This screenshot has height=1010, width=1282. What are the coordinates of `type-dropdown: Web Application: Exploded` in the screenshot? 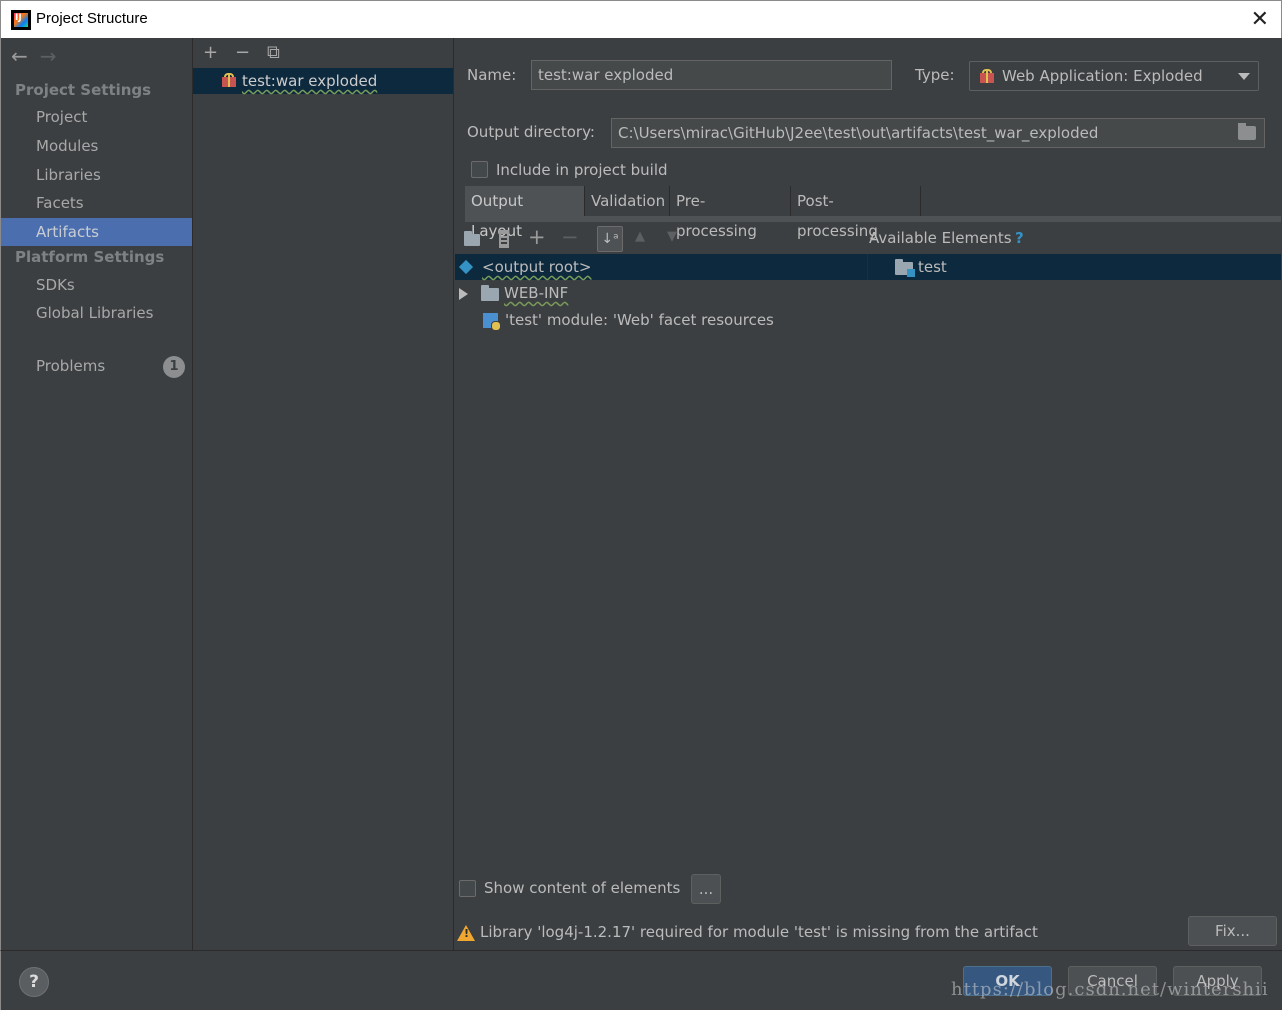 It's located at (1114, 76).